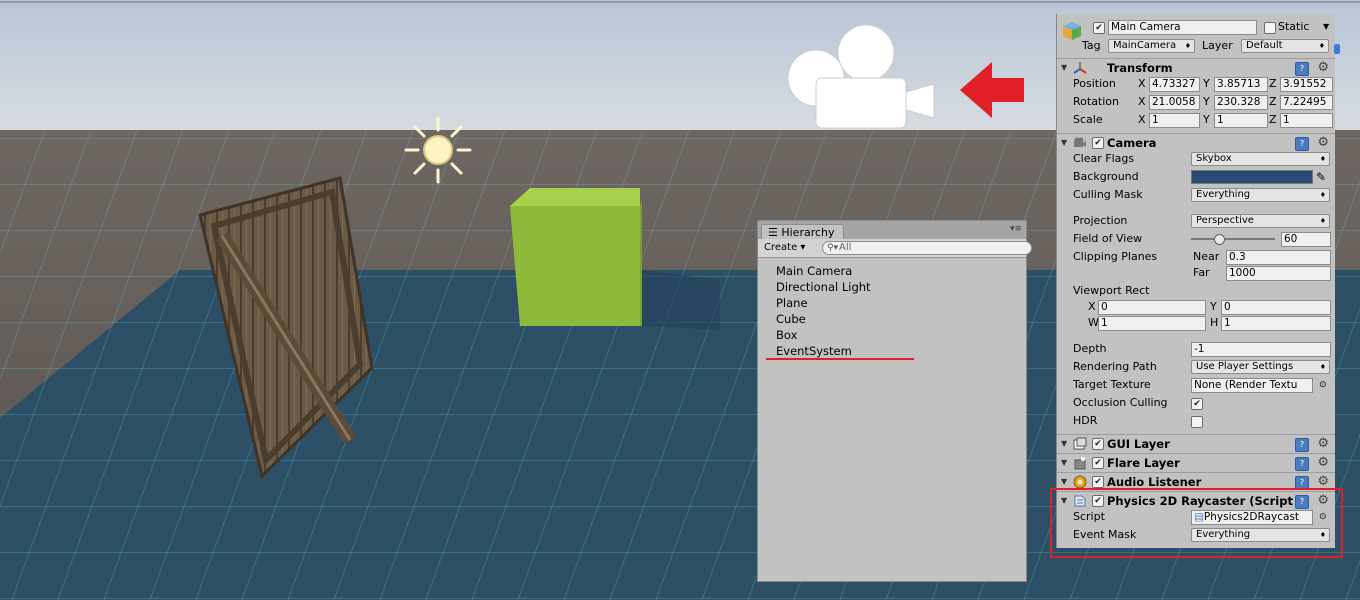 This screenshot has width=1360, height=600. I want to click on scale-y-label: Y, so click(1206, 119).